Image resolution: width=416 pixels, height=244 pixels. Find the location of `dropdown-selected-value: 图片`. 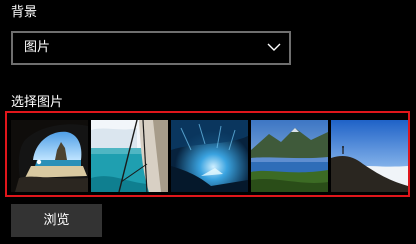

dropdown-selected-value: 图片 is located at coordinates (37, 47).